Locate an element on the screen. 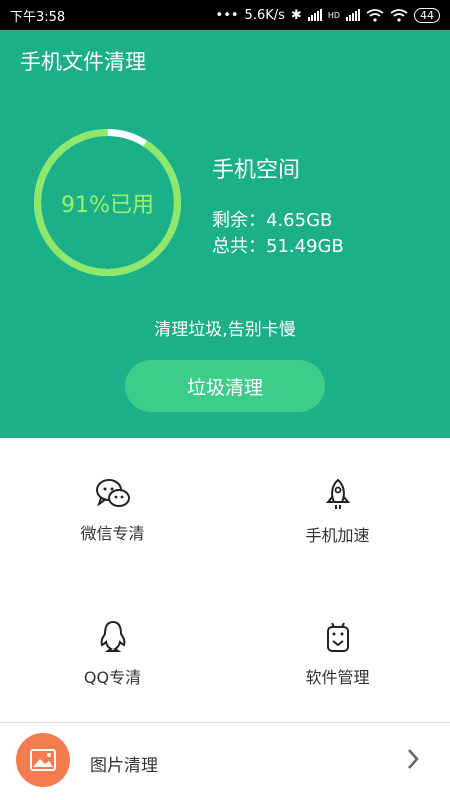 The image size is (450, 800). qq-icon is located at coordinates (112, 636).